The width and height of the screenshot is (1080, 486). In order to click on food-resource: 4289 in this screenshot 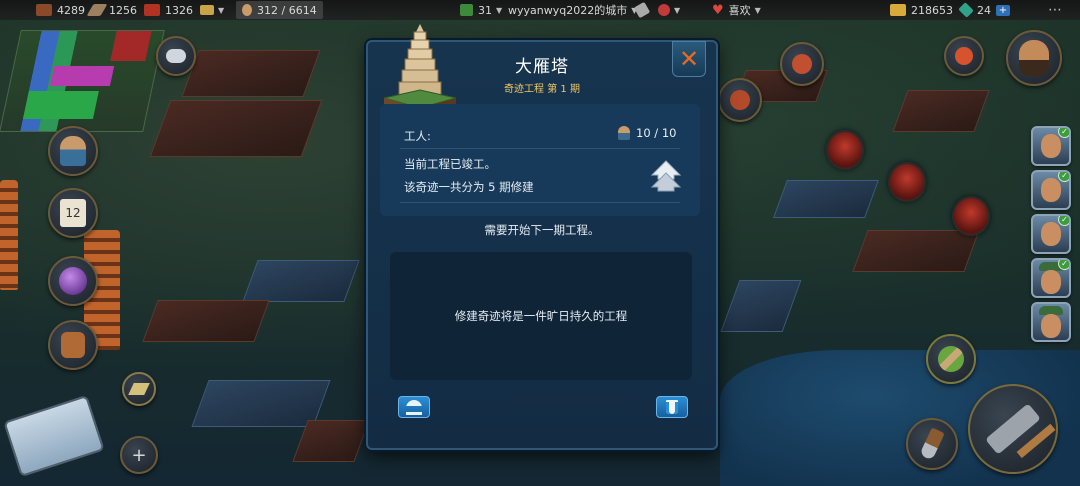, I will do `click(60, 10)`.